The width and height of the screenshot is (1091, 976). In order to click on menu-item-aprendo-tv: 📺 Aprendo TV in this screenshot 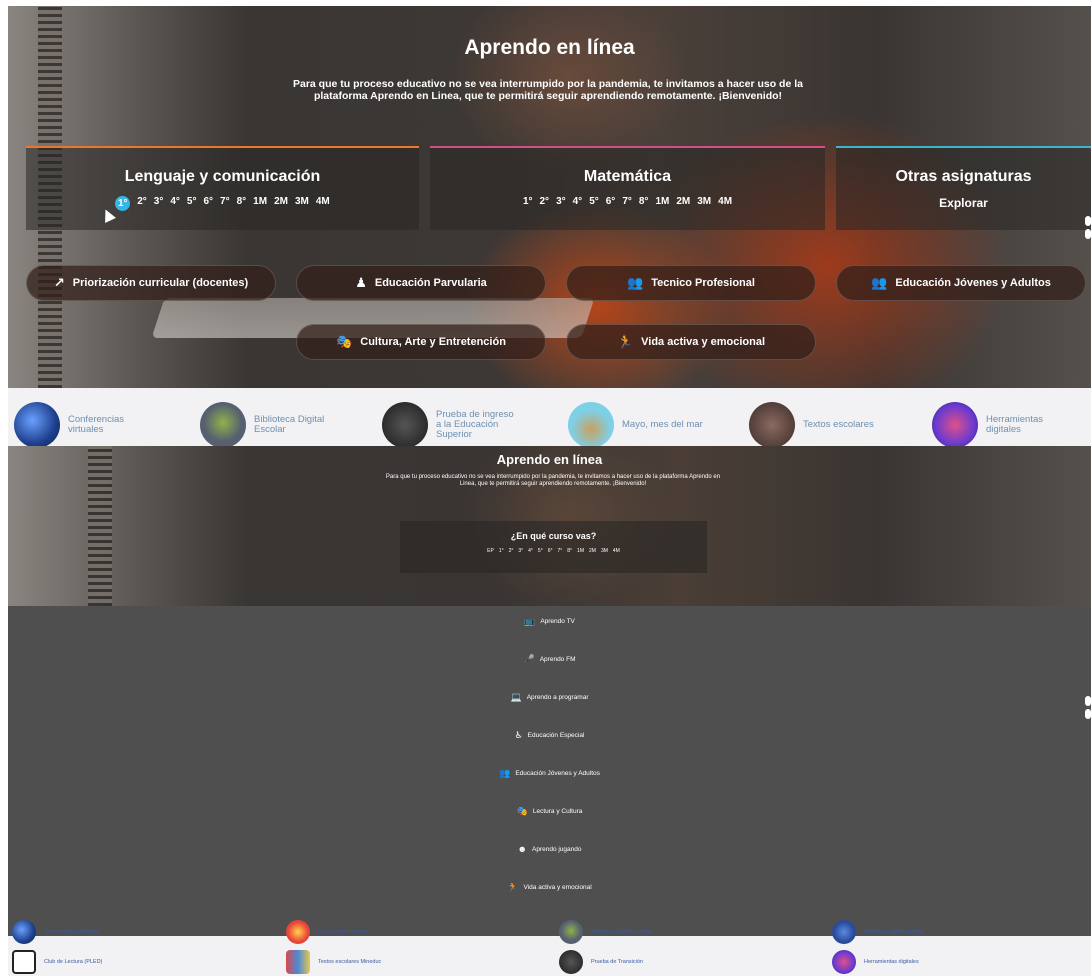, I will do `click(549, 621)`.